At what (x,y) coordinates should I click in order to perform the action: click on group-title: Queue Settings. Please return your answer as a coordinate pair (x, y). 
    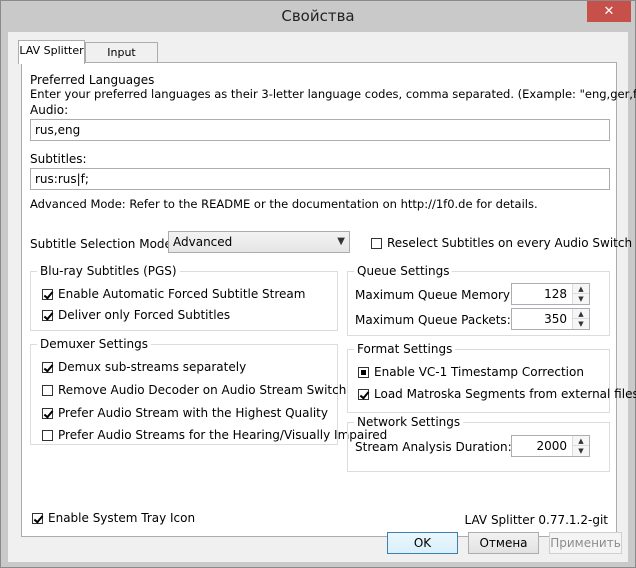
    Looking at the image, I should click on (403, 271).